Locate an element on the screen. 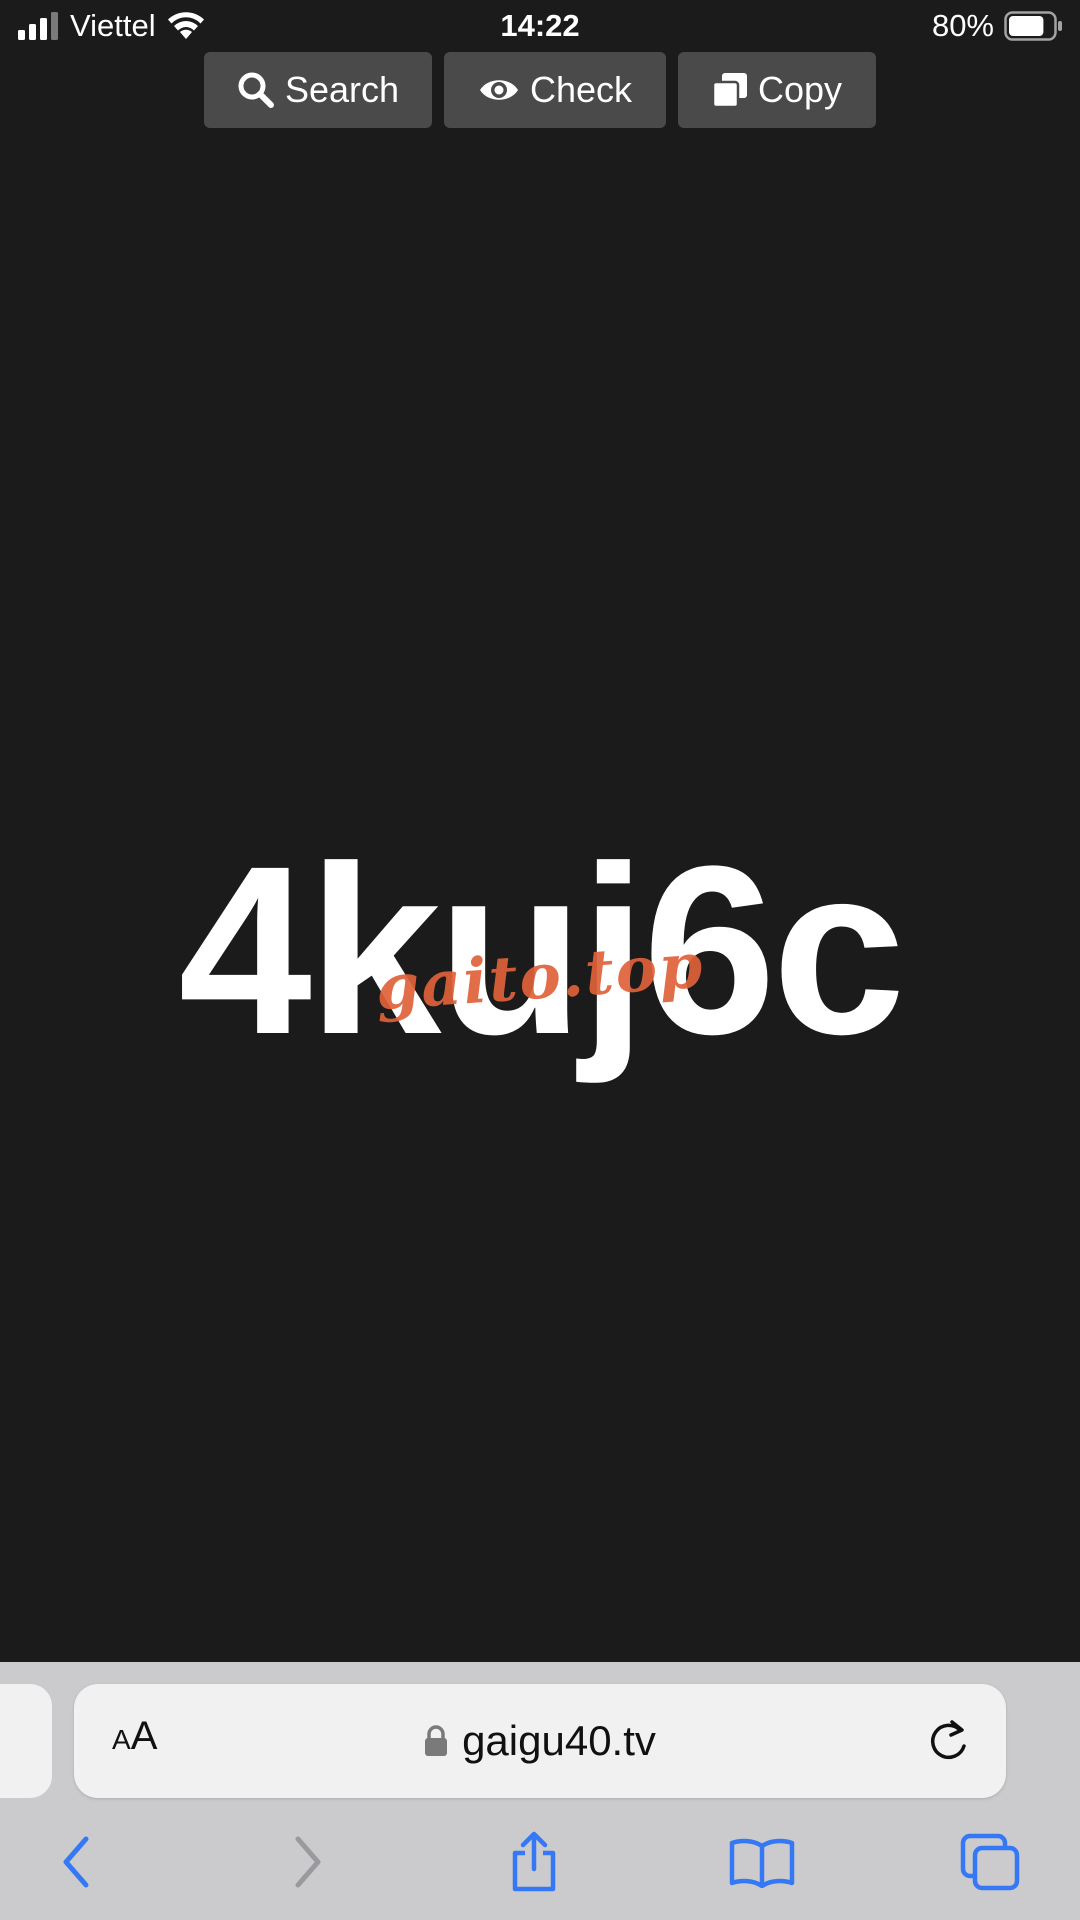 The image size is (1080, 1920). search-button: Search is located at coordinates (318, 90).